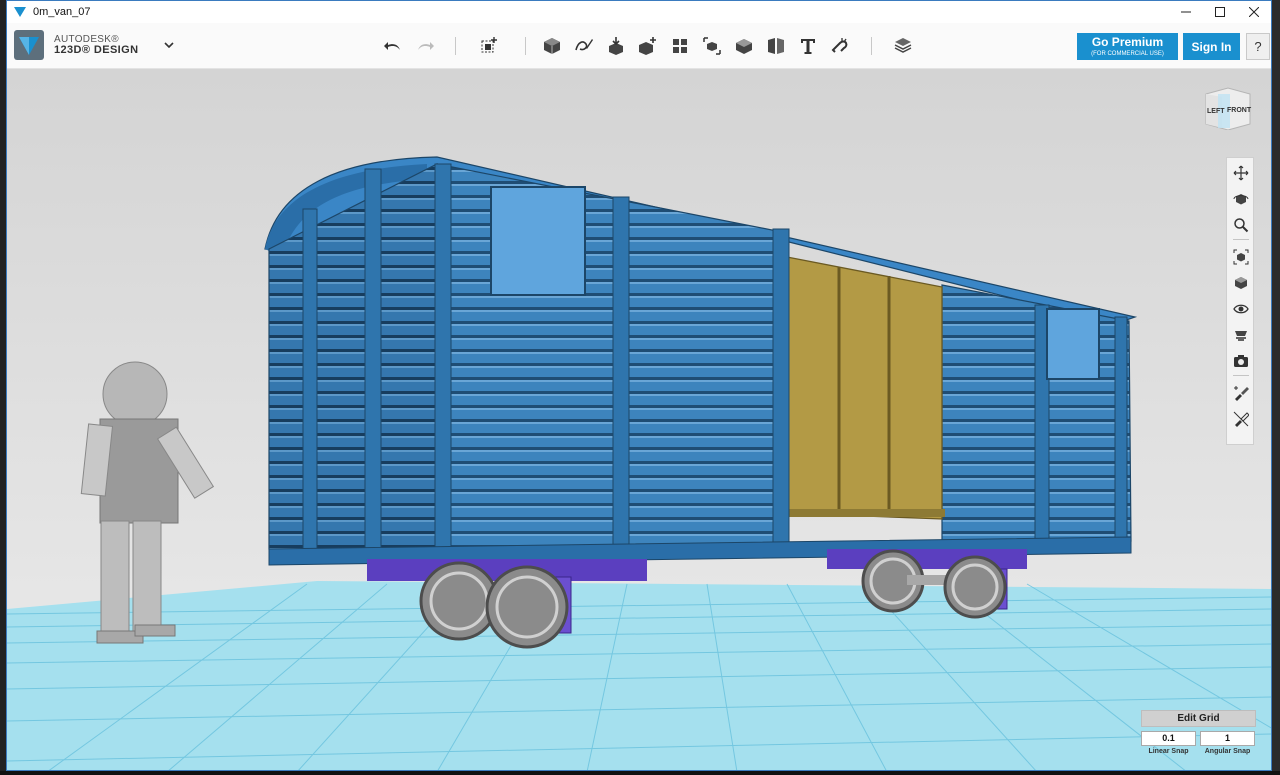 This screenshot has height=775, width=1280. What do you see at coordinates (96, 50) in the screenshot?
I see `brand-line-2: 123D® DESIGN` at bounding box center [96, 50].